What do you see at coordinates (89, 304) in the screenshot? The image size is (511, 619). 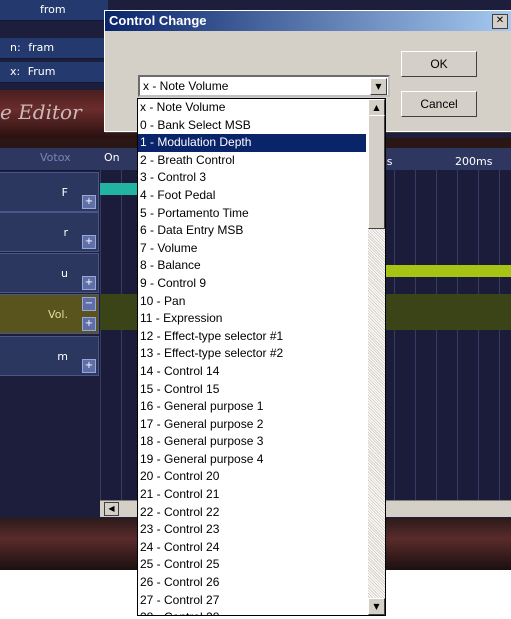 I see `remove-lane-button: −` at bounding box center [89, 304].